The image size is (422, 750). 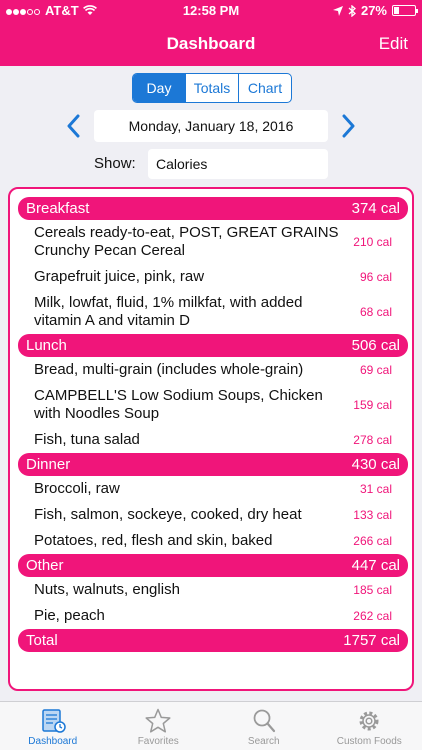 What do you see at coordinates (77, 488) in the screenshot?
I see `food-name: Broccoli, raw` at bounding box center [77, 488].